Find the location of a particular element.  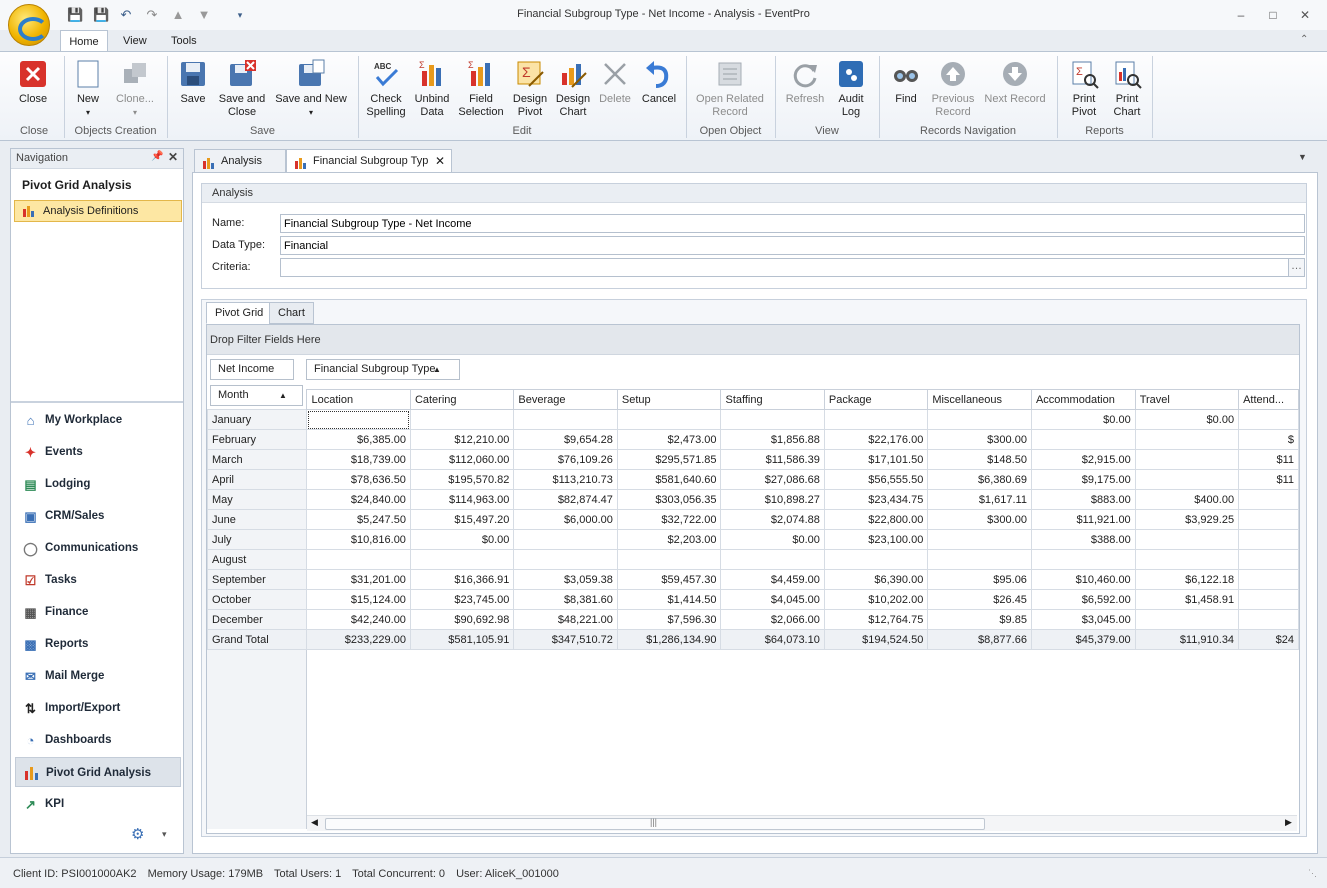

grand-total-cell: $1,286,134.90 is located at coordinates (669, 639).